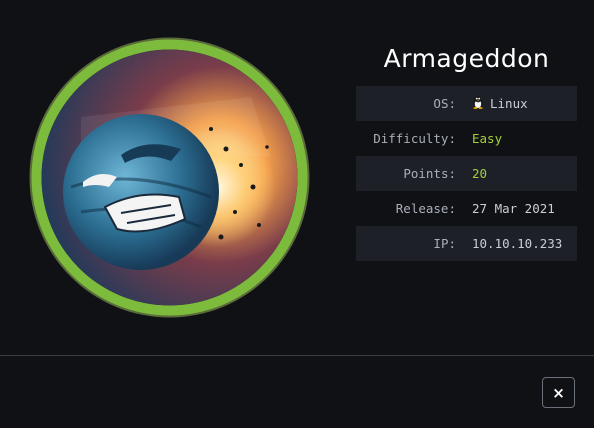  What do you see at coordinates (480, 173) in the screenshot?
I see `detail-value-points: 20` at bounding box center [480, 173].